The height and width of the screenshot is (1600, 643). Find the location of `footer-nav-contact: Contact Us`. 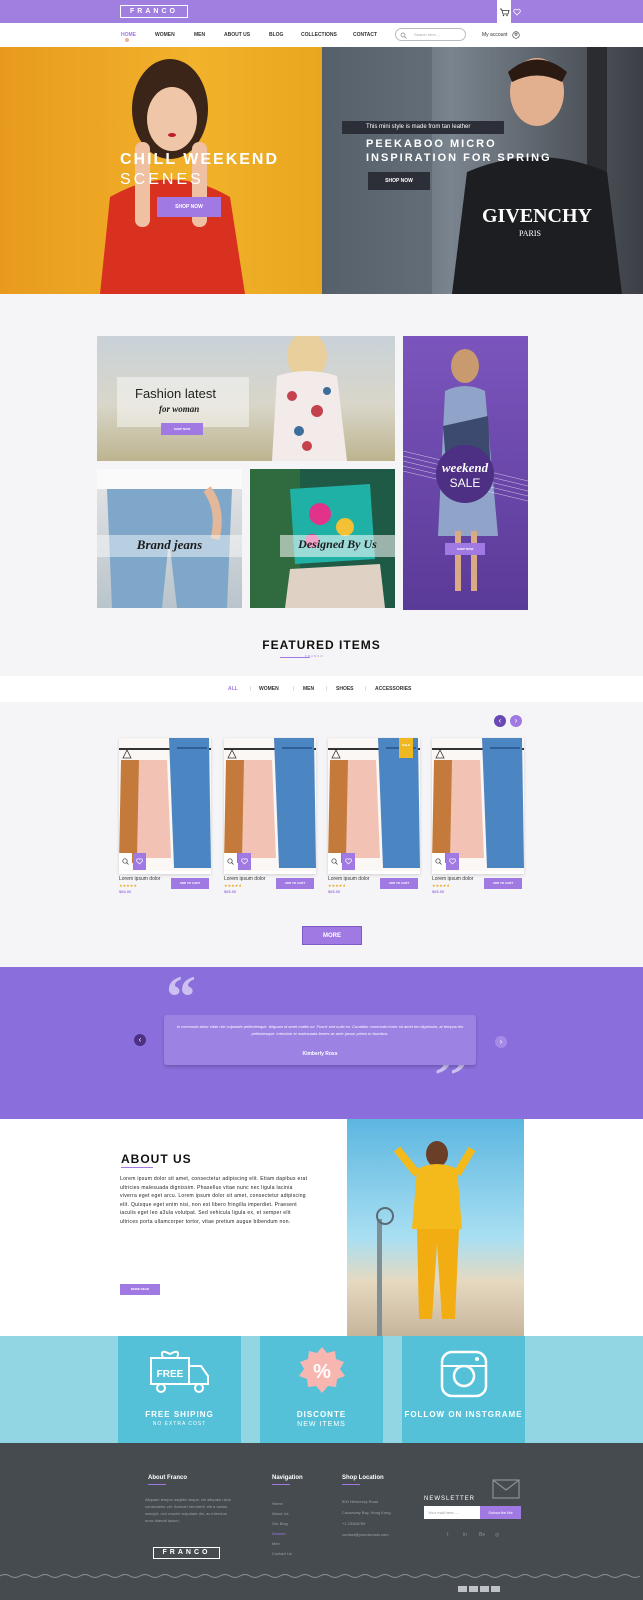

footer-nav-contact: Contact Us is located at coordinates (282, 1553).